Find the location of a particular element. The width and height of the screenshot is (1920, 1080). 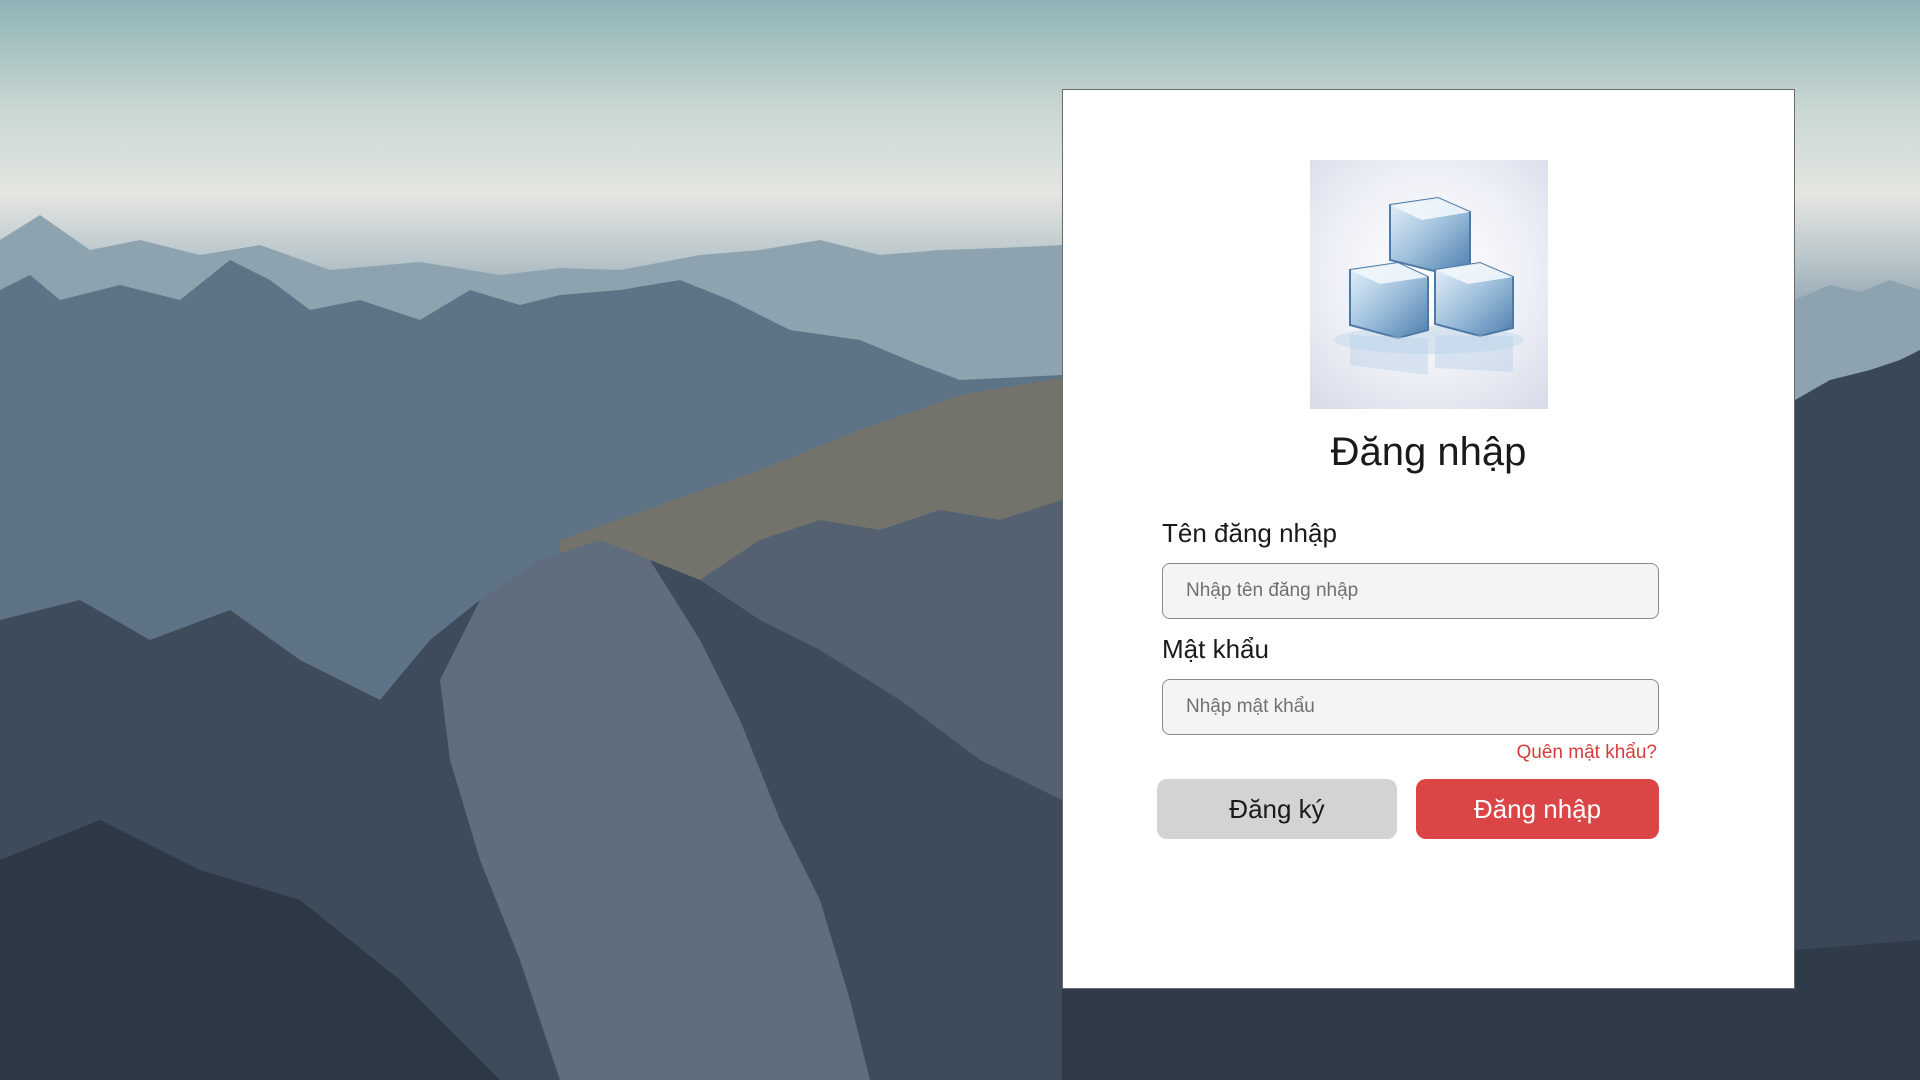

password-input is located at coordinates (1410, 707).